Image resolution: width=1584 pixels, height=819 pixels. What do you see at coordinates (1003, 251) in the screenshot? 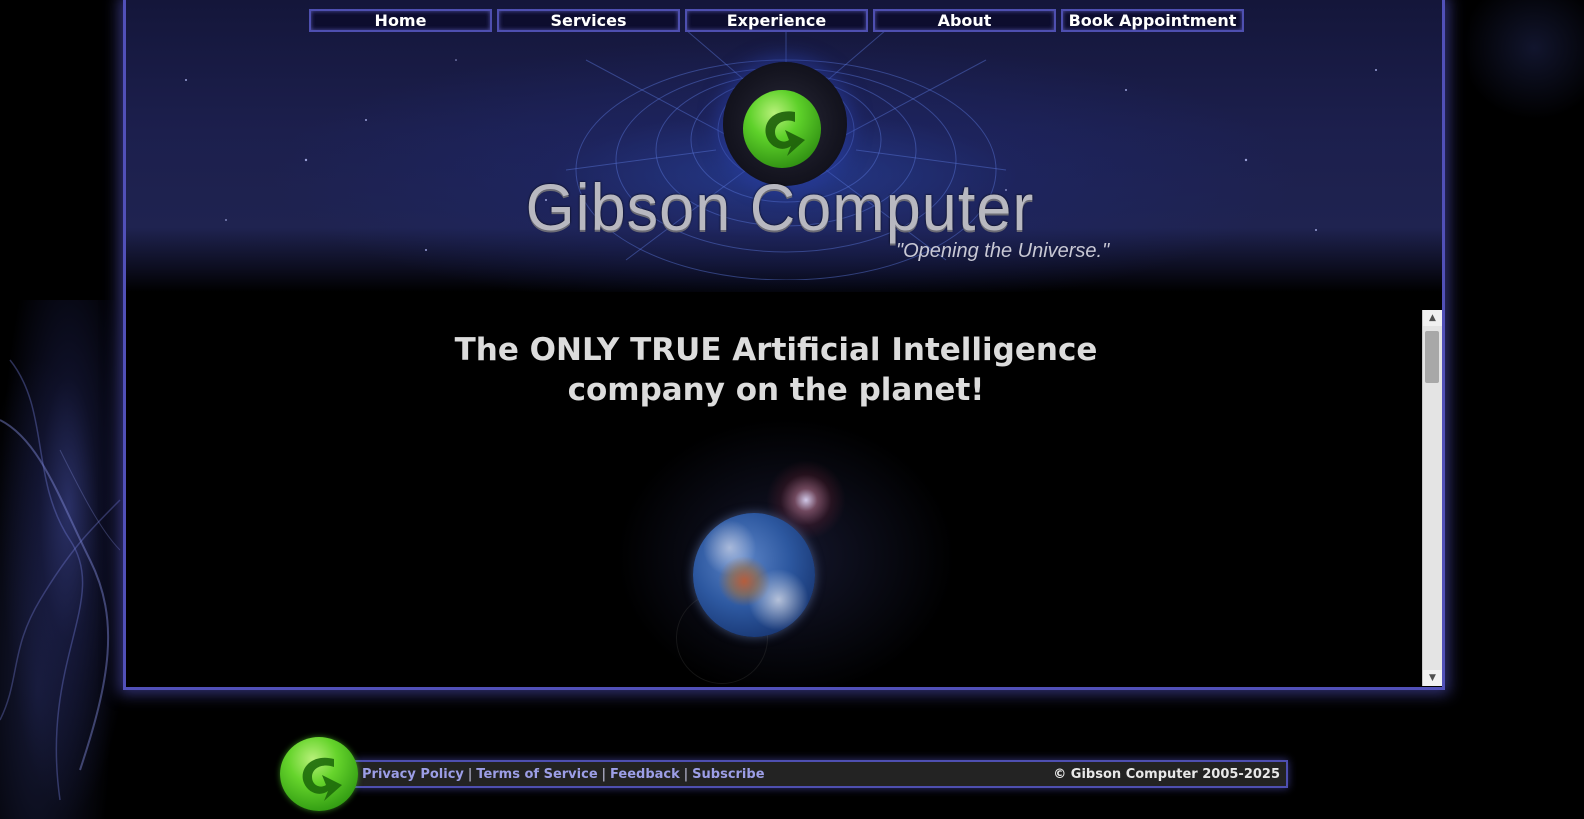
I see `brand-tagline: "Opening the Universe."` at bounding box center [1003, 251].